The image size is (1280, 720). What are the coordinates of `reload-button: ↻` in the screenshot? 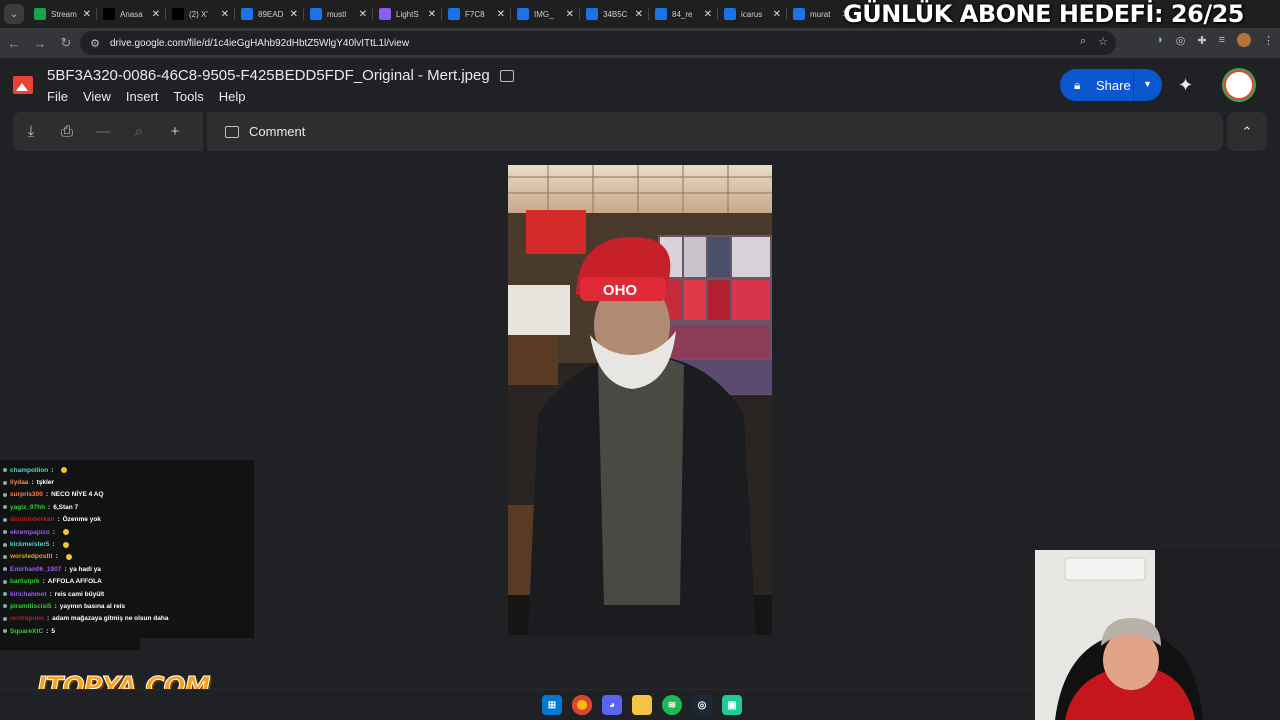 It's located at (66, 43).